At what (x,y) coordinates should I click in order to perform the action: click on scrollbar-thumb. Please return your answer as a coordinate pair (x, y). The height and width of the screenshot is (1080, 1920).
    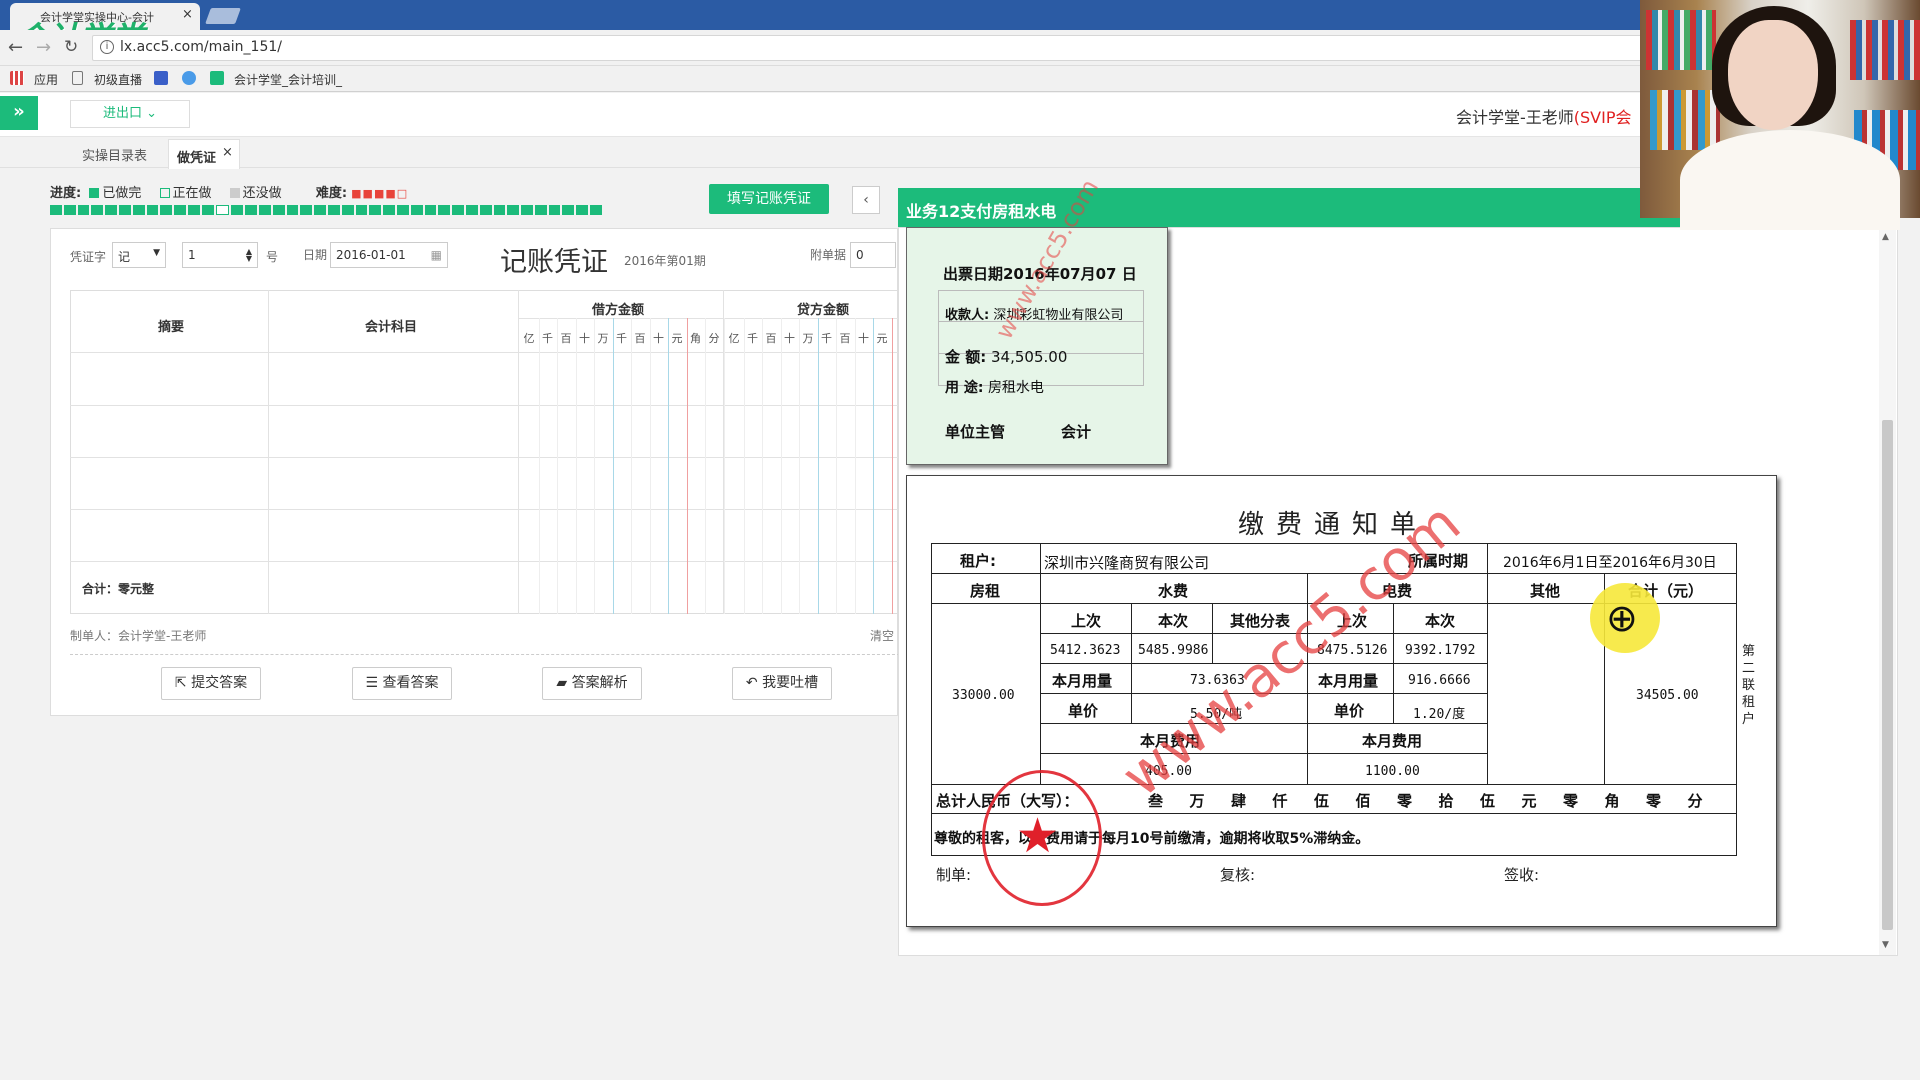
    Looking at the image, I should click on (1887, 675).